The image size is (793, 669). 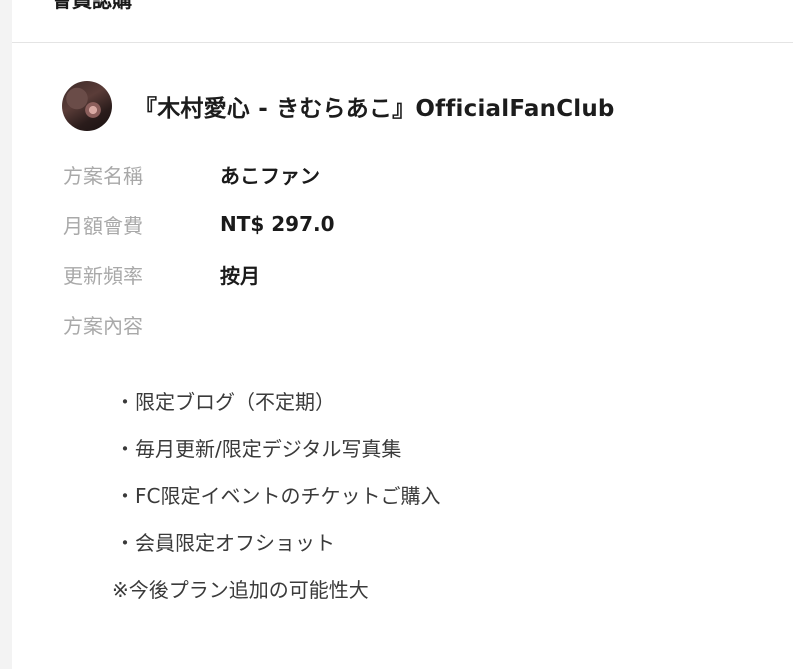 I want to click on plan-content-item: ・毎月更新/限定デジタル写真集, so click(x=258, y=449).